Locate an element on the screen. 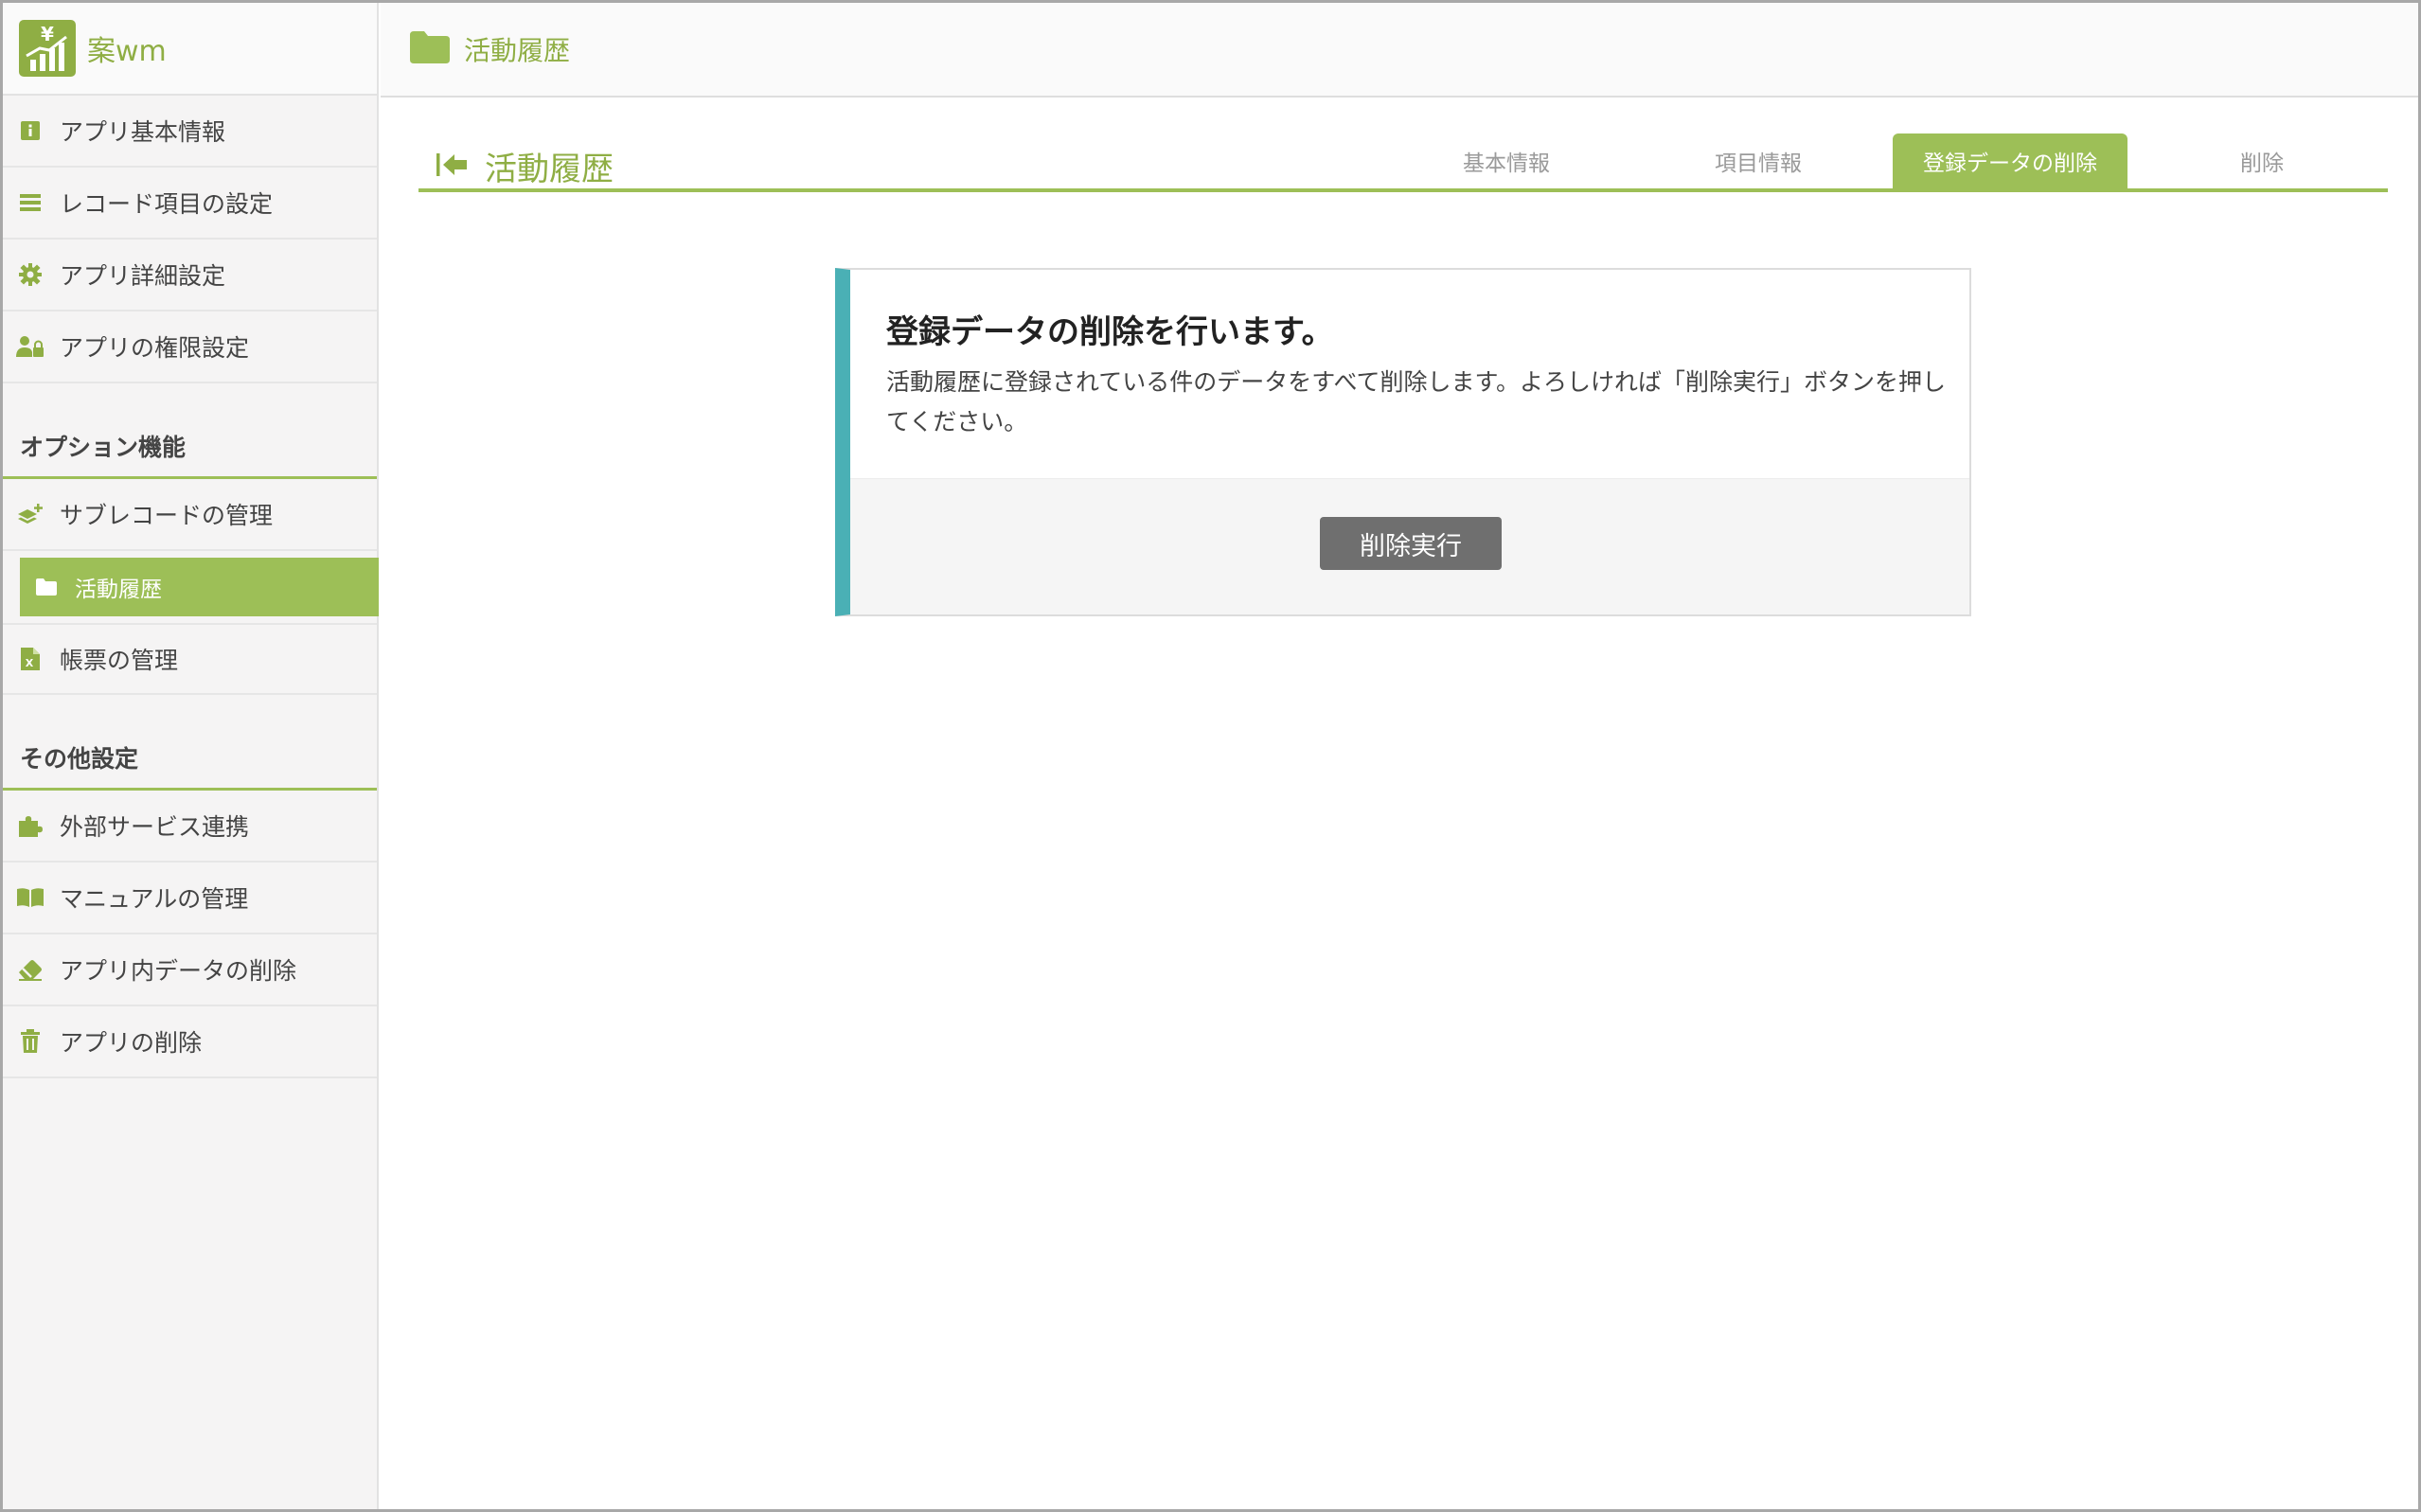 Image resolution: width=2421 pixels, height=1512 pixels. back-button: 活動履歴 is located at coordinates (525, 166).